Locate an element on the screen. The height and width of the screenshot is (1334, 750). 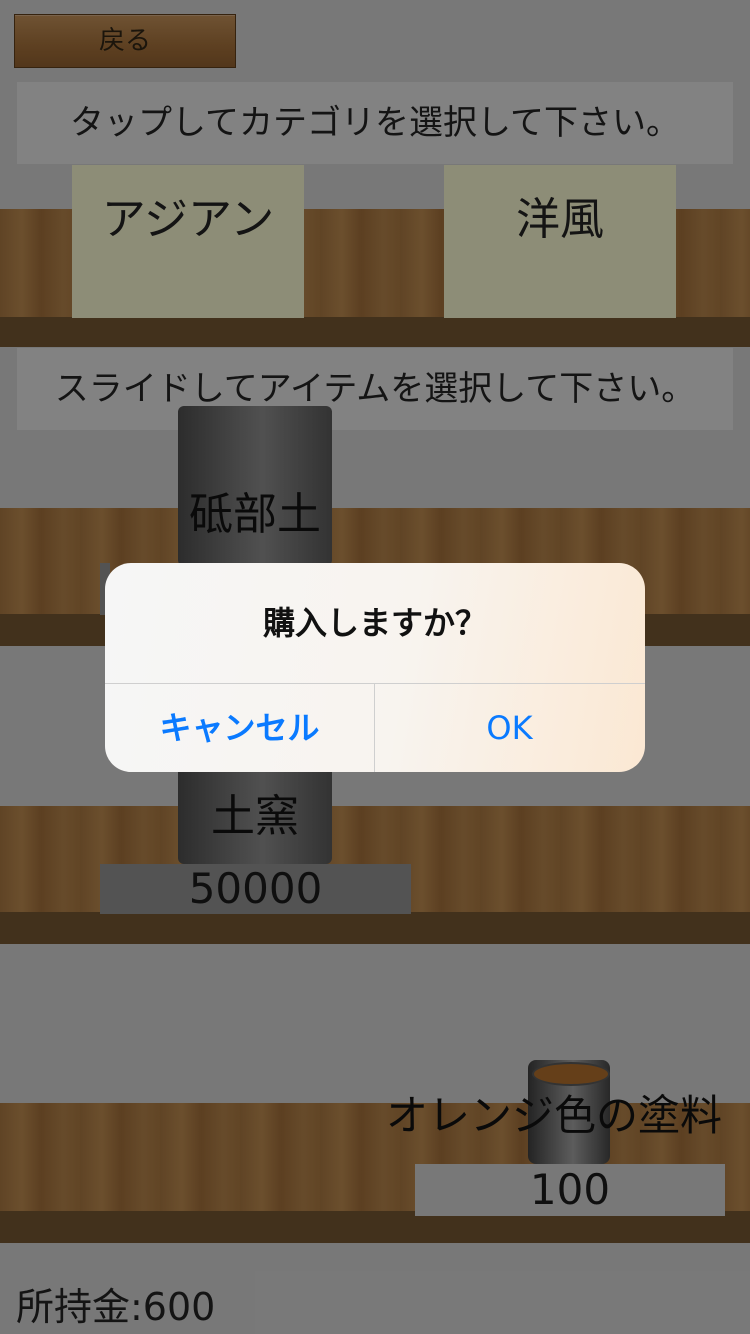
ok-button: OK is located at coordinates (509, 728).